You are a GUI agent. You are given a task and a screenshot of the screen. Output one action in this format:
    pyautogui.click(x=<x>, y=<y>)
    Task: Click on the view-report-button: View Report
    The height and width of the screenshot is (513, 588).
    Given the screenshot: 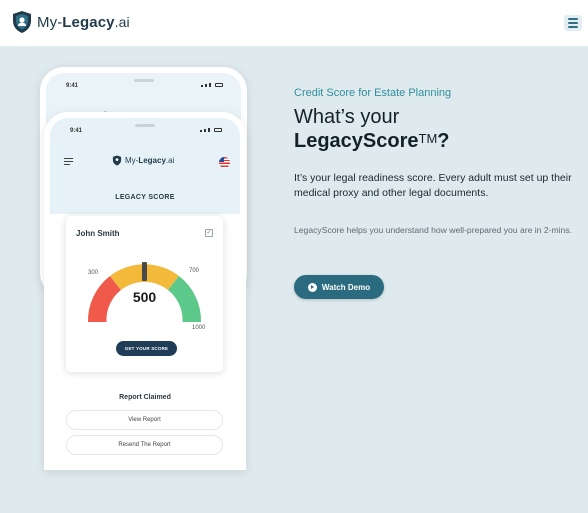 What is the action you would take?
    pyautogui.click(x=144, y=420)
    